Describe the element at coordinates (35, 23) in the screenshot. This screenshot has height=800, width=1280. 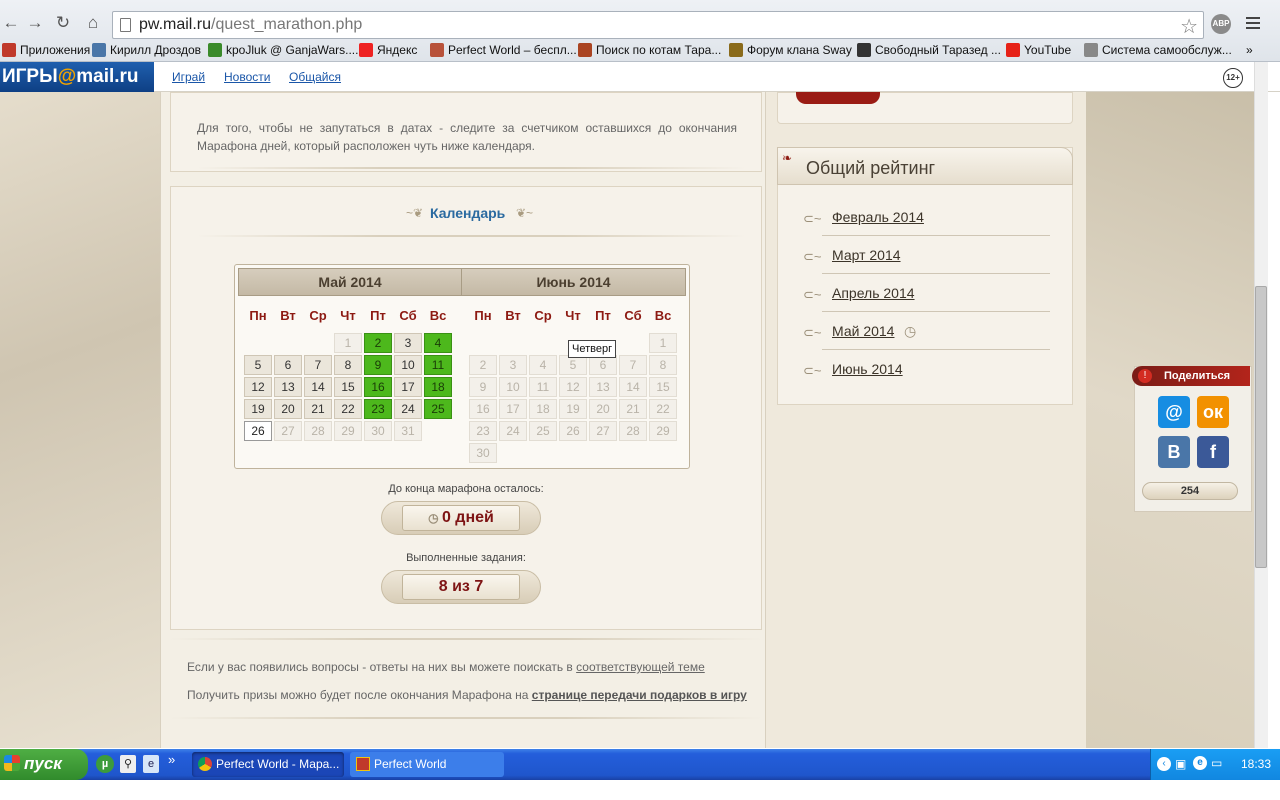
I see `forward-icon: →` at that location.